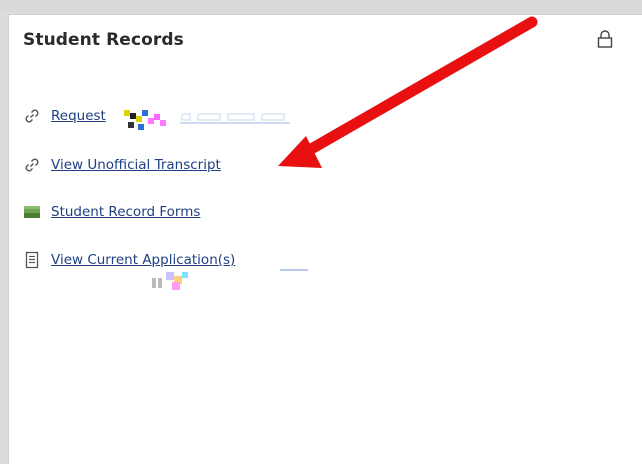 This screenshot has height=464, width=642. What do you see at coordinates (125, 212) in the screenshot?
I see `student-record-forms-link: Student Record Forms` at bounding box center [125, 212].